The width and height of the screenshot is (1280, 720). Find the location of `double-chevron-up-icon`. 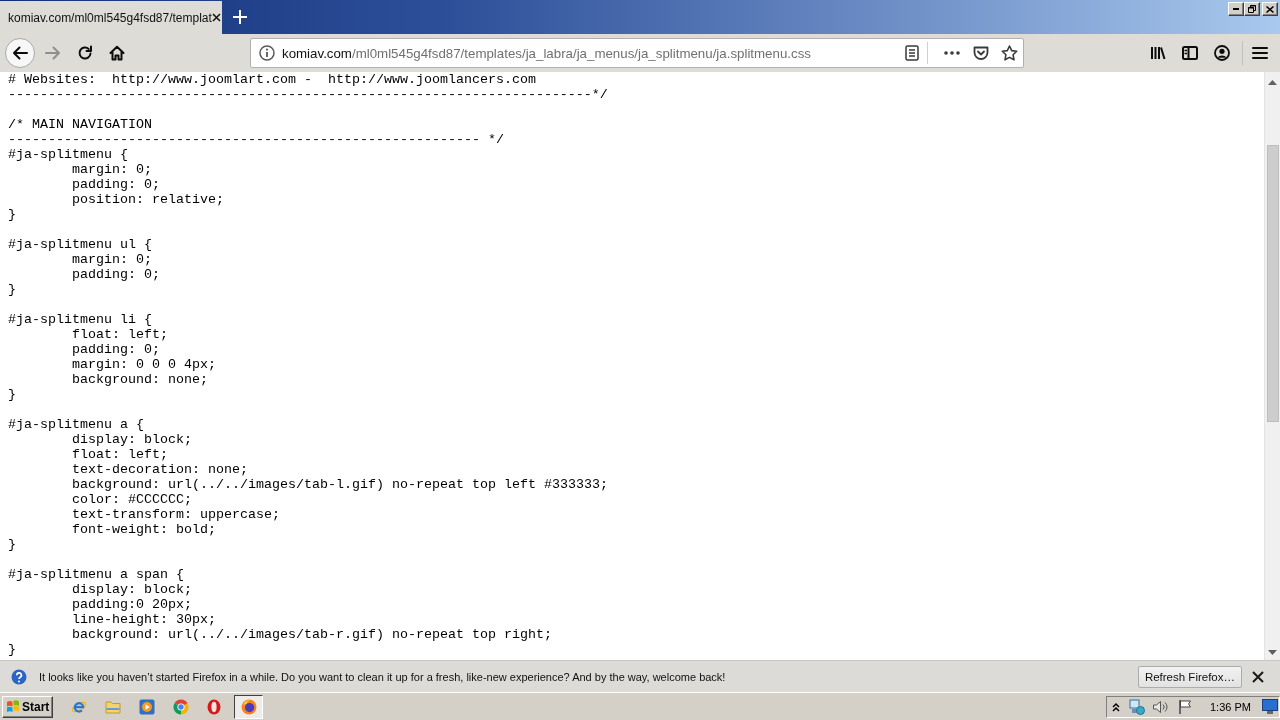

double-chevron-up-icon is located at coordinates (1116, 706).